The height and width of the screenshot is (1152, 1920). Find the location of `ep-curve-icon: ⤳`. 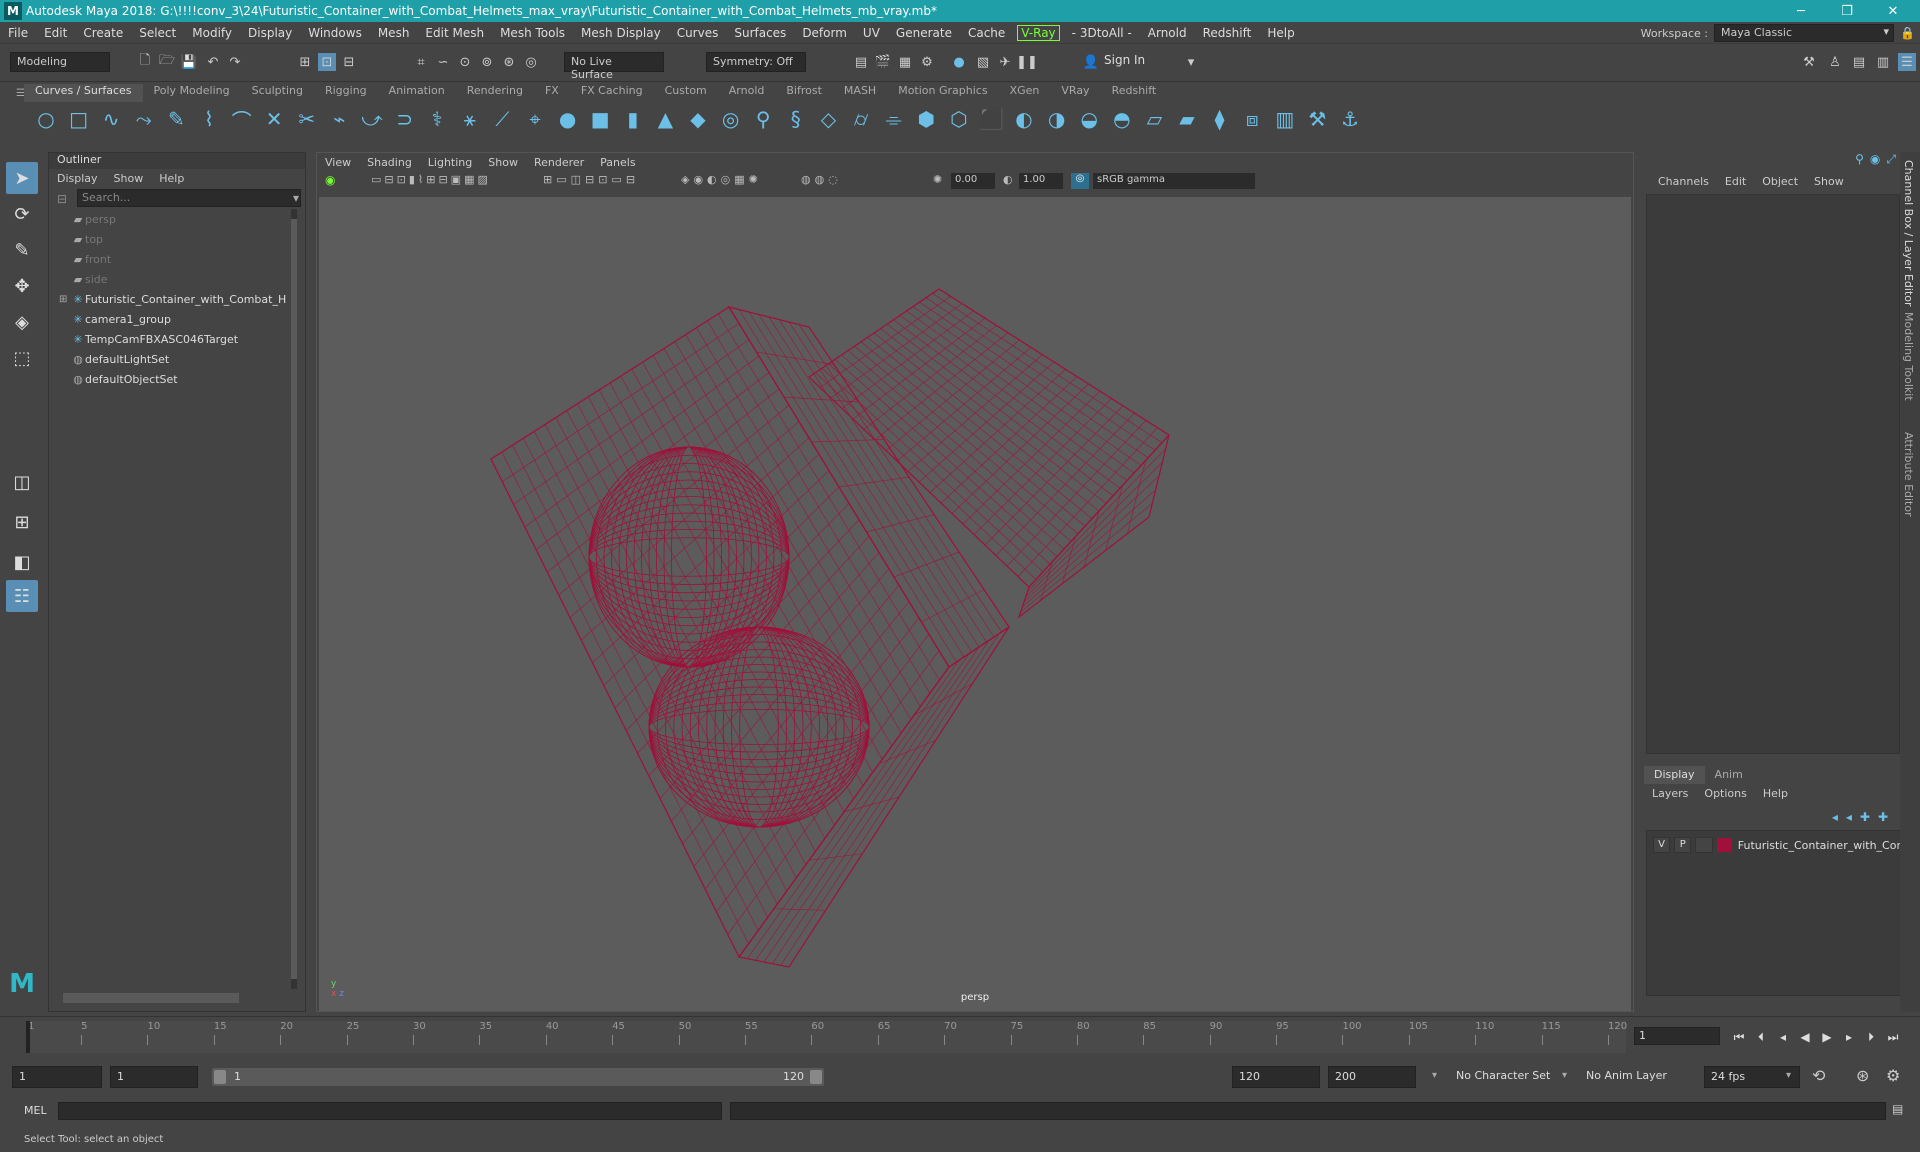

ep-curve-icon: ⤳ is located at coordinates (144, 119).